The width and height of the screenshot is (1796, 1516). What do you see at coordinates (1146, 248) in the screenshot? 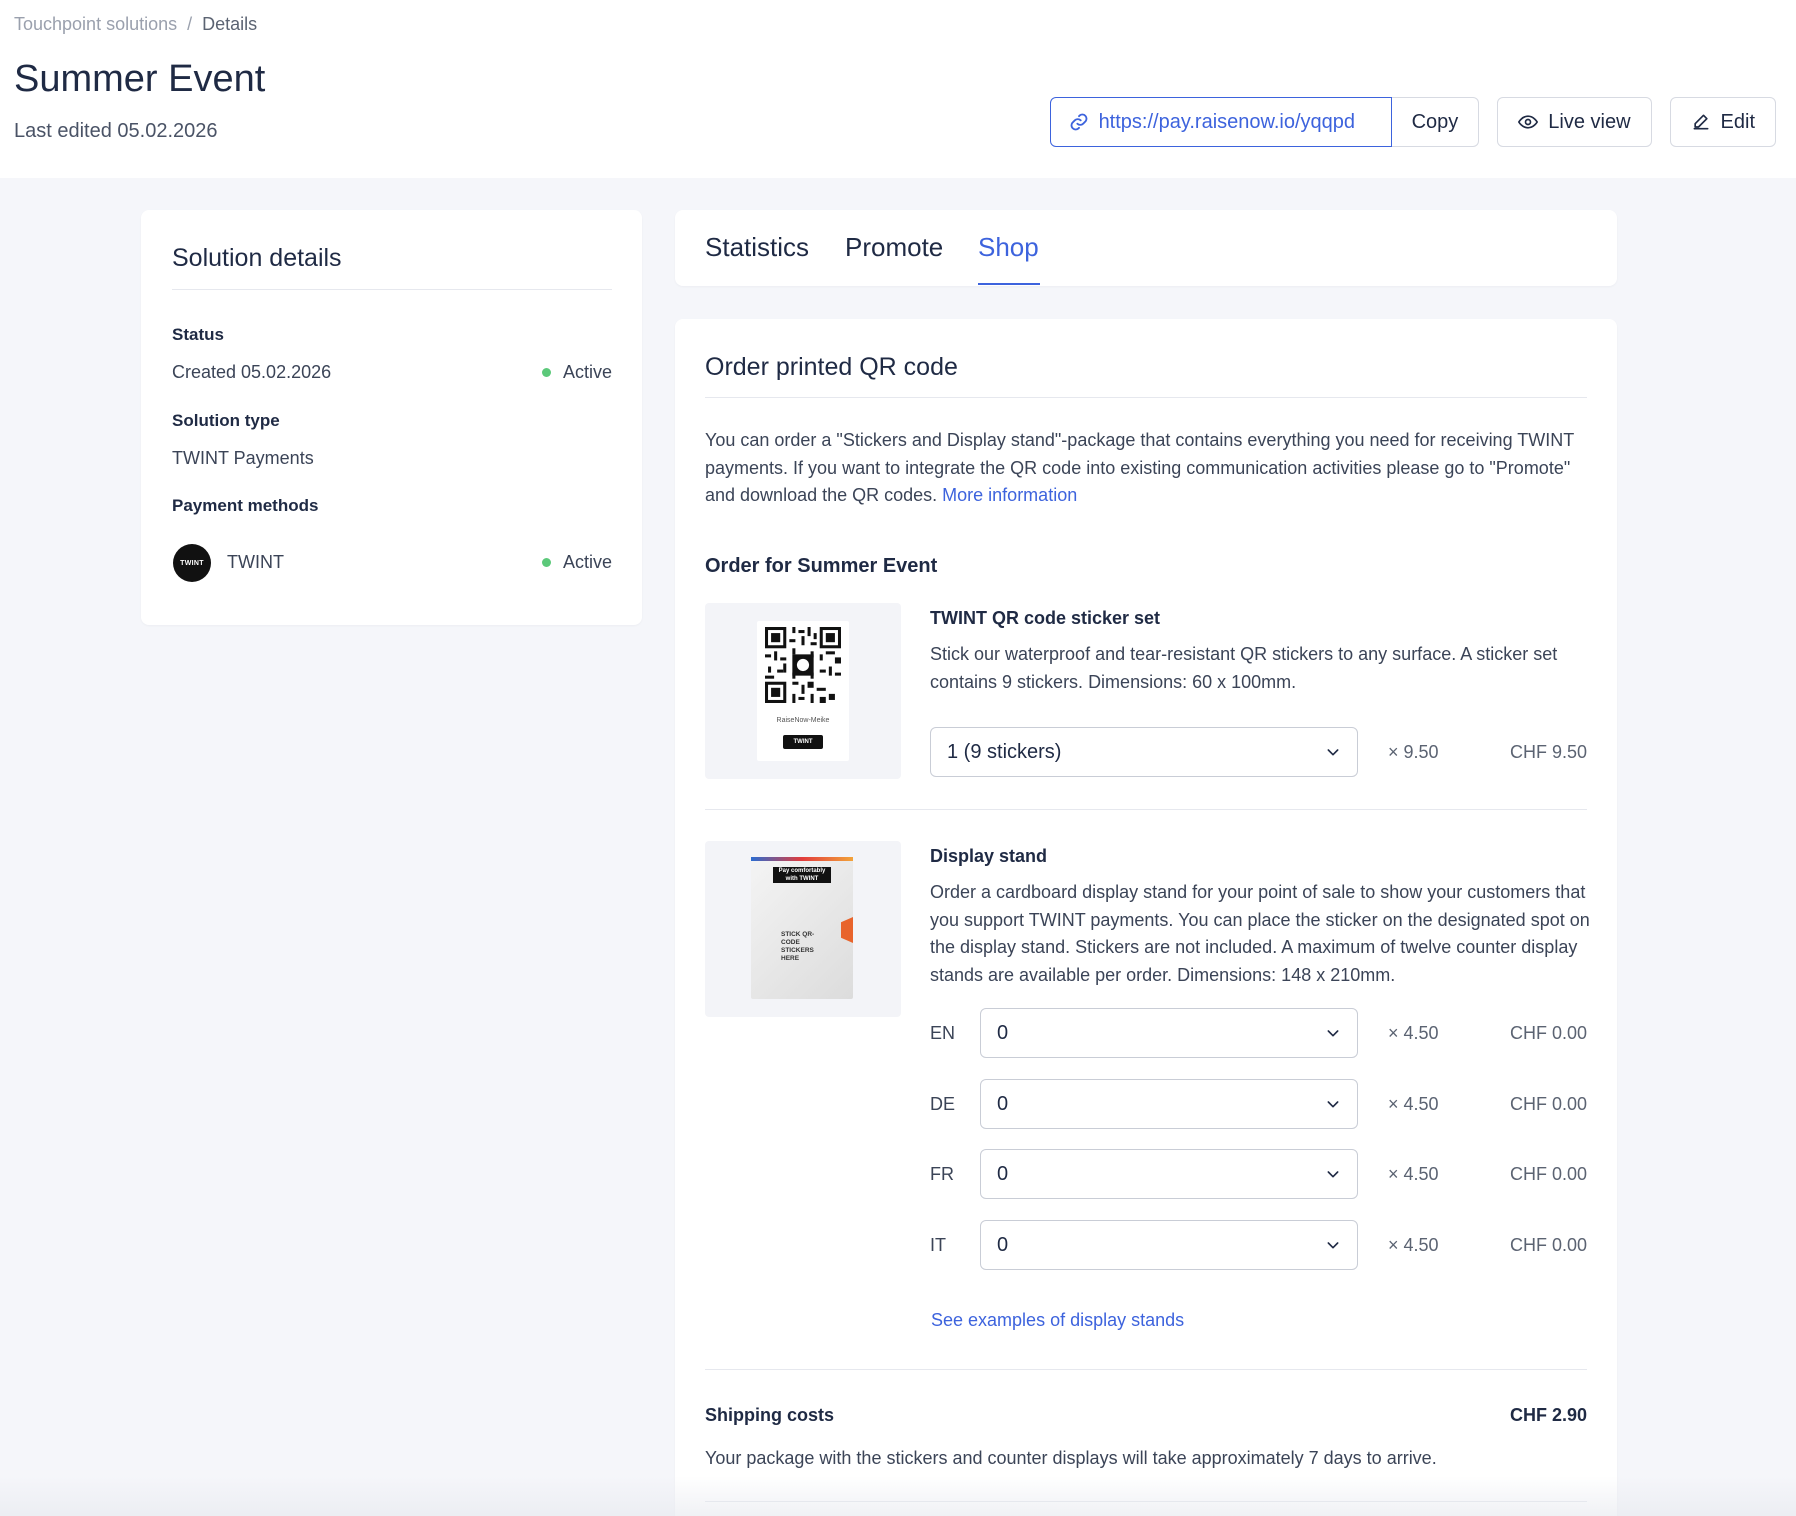
I see `tabs-bar: Statistics Promote Shop` at bounding box center [1146, 248].